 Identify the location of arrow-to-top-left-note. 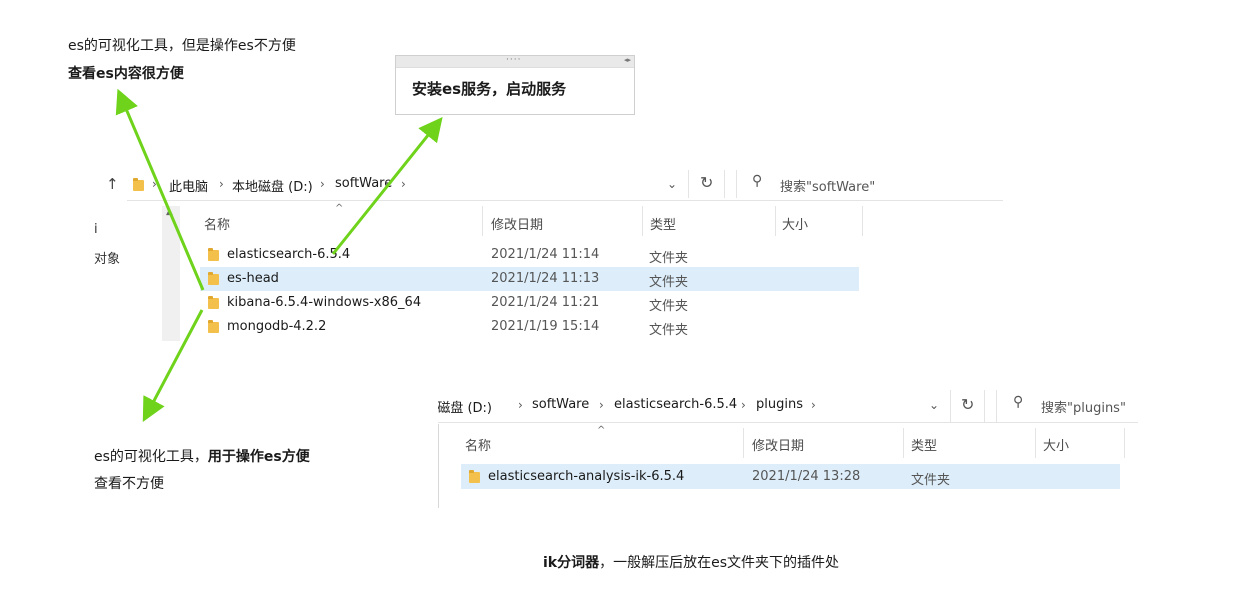
(160, 189).